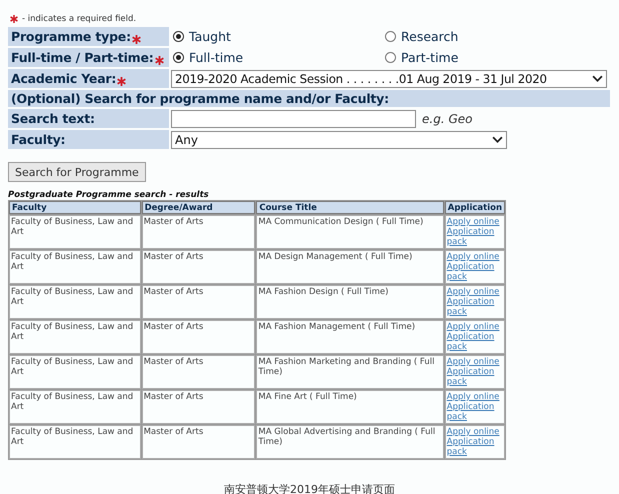 This screenshot has width=619, height=494. I want to click on search-button: Search for Programme, so click(77, 172).